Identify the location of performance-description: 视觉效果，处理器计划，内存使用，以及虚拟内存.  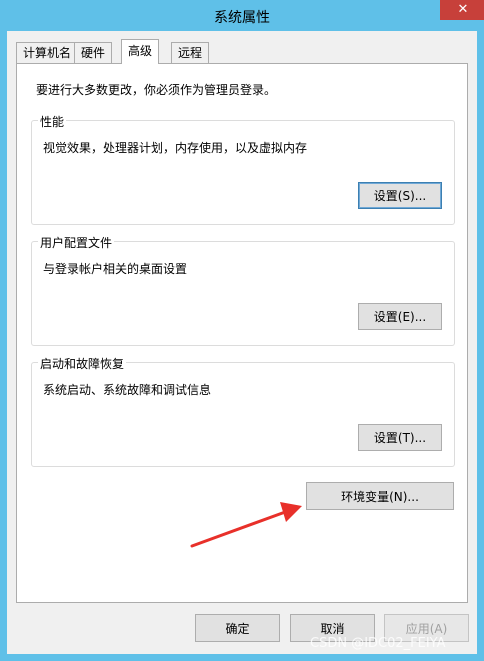
(175, 148).